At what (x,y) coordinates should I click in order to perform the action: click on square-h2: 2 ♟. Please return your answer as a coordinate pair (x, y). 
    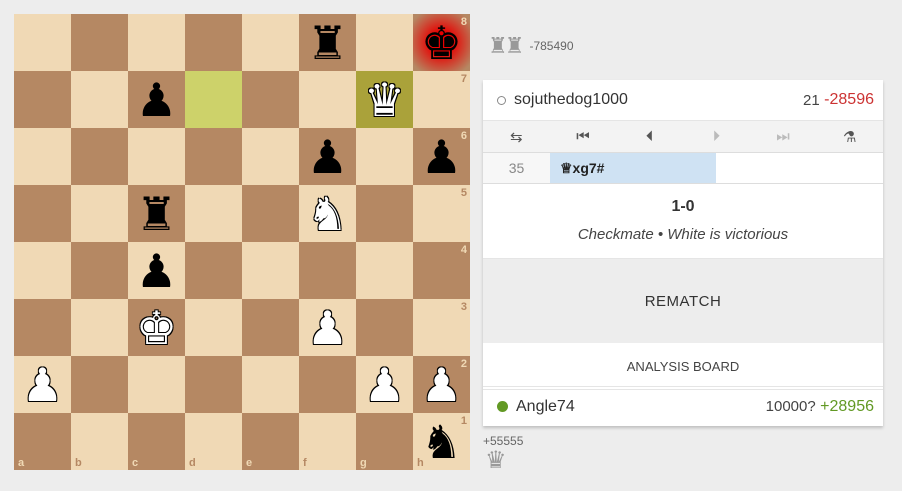
    Looking at the image, I should click on (441, 384).